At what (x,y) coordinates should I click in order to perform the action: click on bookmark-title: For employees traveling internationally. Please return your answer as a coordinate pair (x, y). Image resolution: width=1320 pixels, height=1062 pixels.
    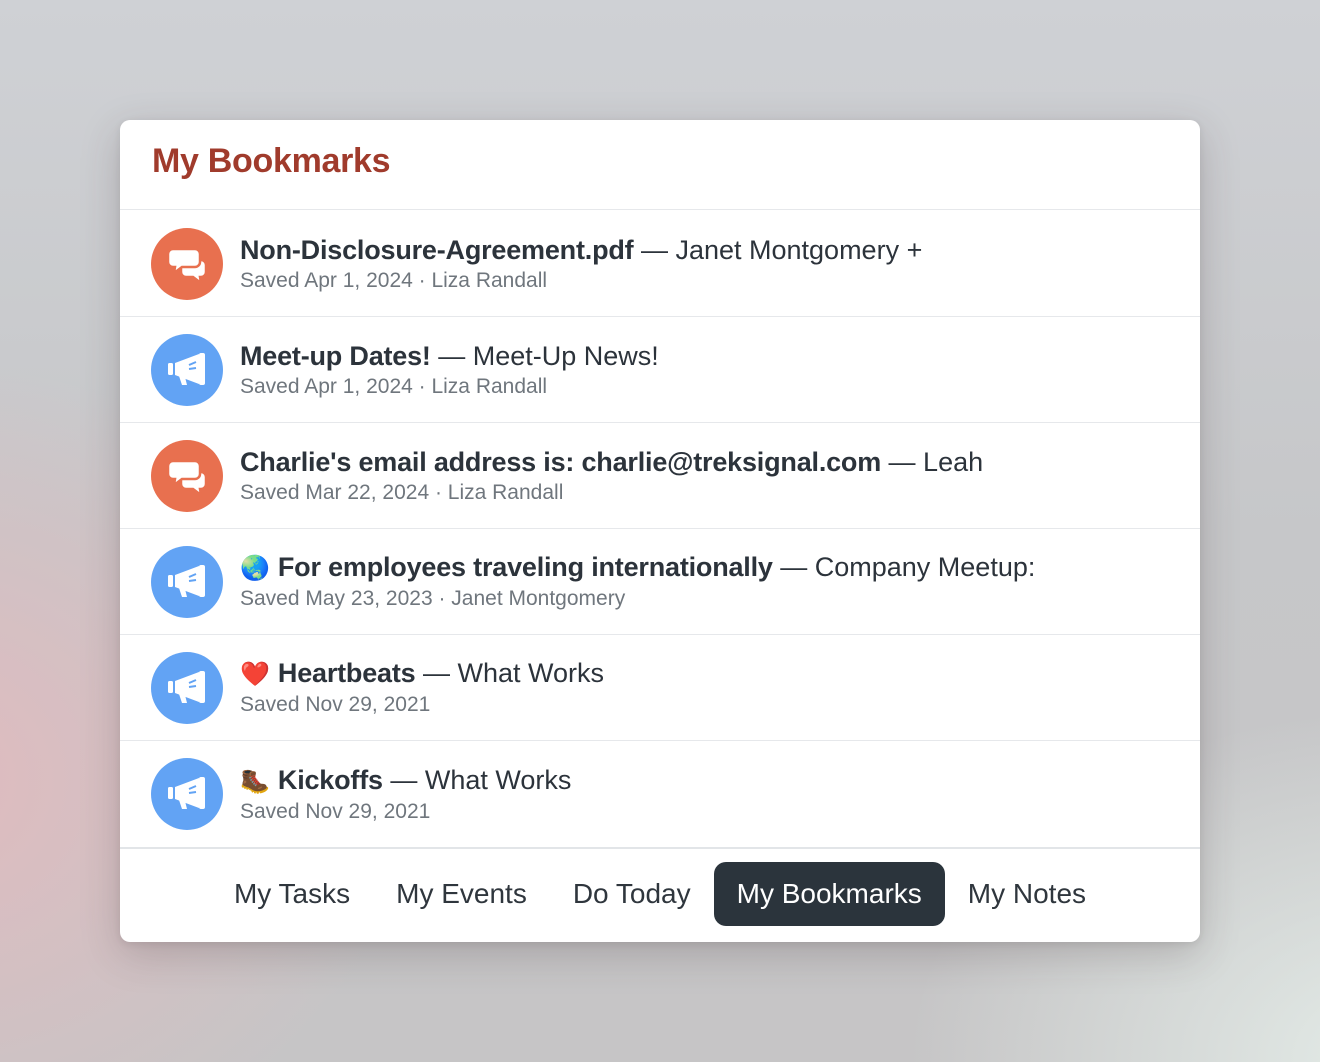
    Looking at the image, I should click on (525, 567).